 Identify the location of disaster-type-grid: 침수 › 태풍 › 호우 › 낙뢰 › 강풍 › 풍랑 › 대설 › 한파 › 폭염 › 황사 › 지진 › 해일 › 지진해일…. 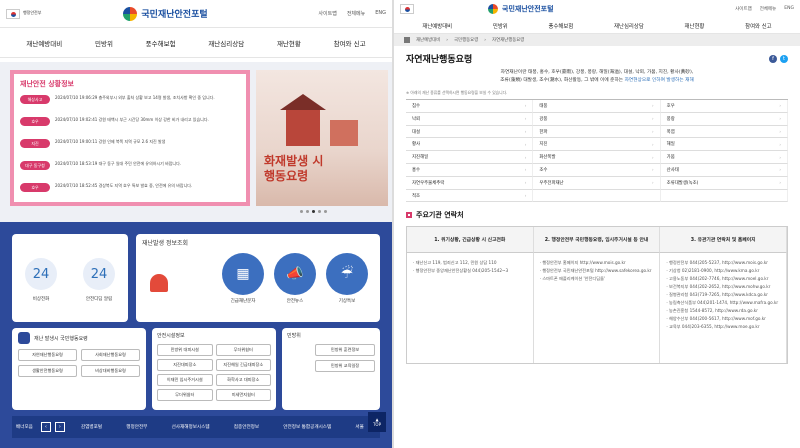
(597, 151).